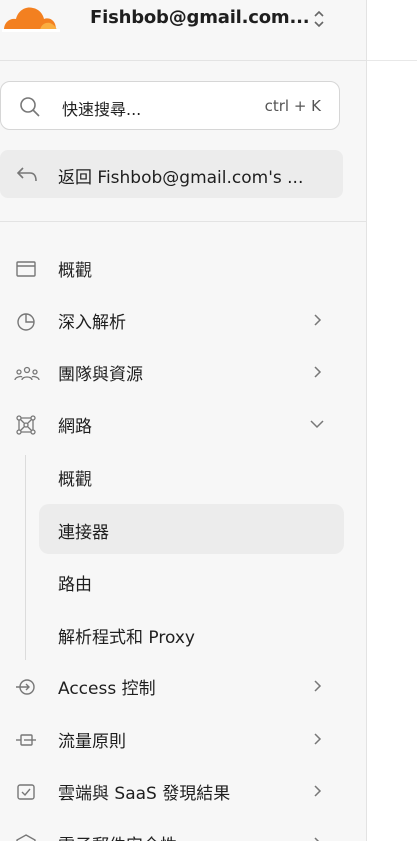 This screenshot has width=417, height=841. I want to click on nav-item-email-security: 電子郵件安全性, so click(183, 831).